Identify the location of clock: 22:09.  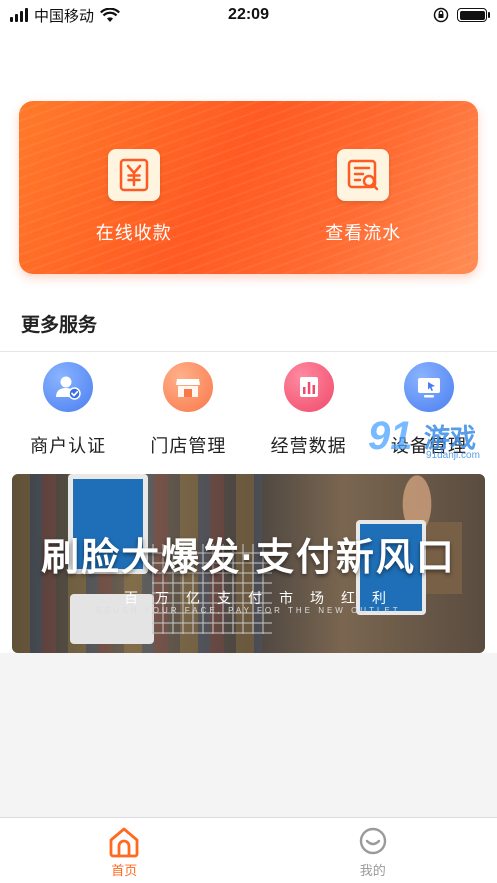
(248, 14).